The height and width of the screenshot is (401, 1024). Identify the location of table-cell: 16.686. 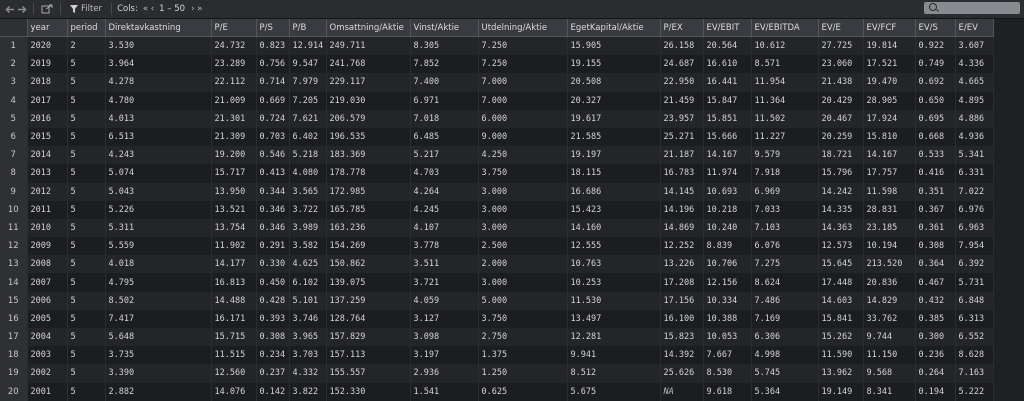
(614, 191).